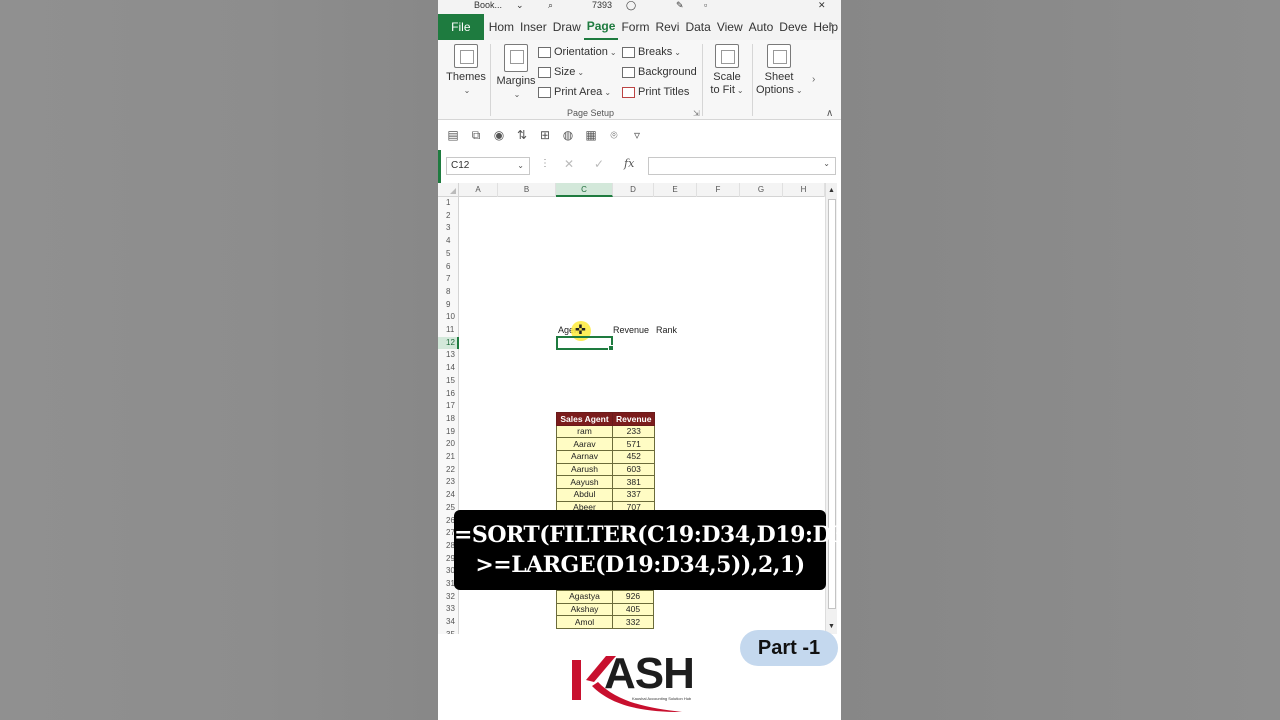 The image size is (1280, 720). Describe the element at coordinates (448, 267) in the screenshot. I see `row-header: 6` at that location.